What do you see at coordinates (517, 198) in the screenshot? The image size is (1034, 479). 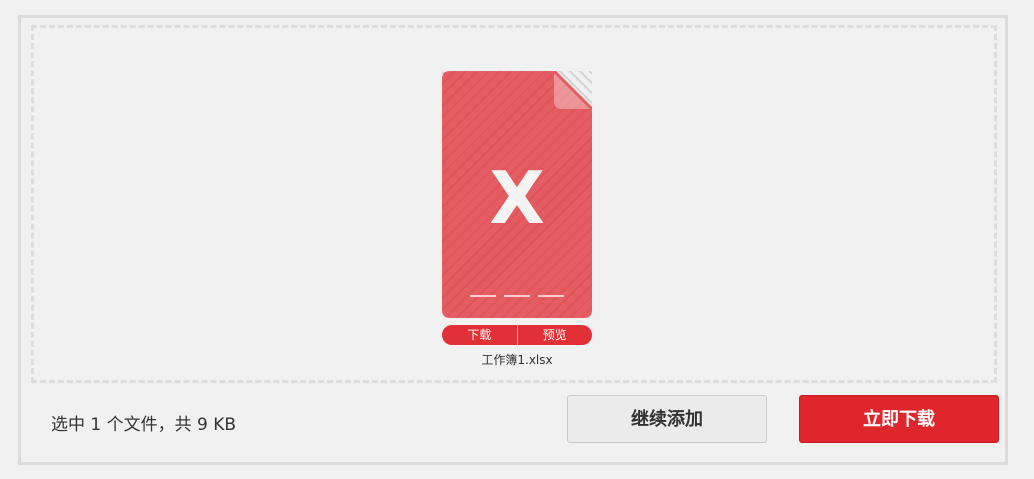 I see `file-type-letter: X` at bounding box center [517, 198].